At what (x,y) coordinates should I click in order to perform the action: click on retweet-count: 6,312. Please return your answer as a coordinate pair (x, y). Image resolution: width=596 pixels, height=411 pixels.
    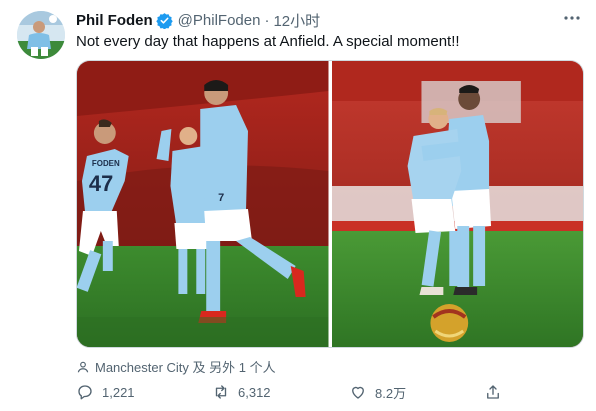
    Looking at the image, I should click on (254, 392).